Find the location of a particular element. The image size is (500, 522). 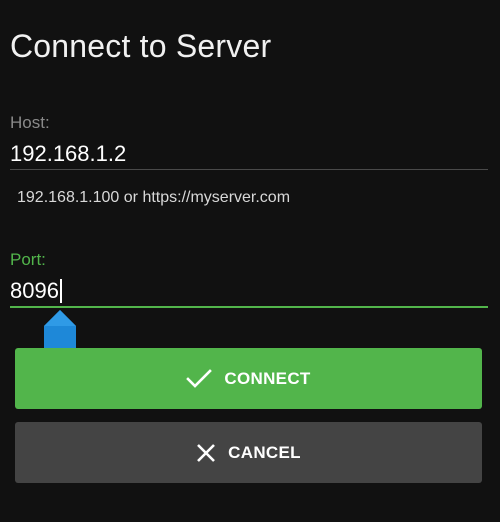

port-label: Port: is located at coordinates (28, 259).